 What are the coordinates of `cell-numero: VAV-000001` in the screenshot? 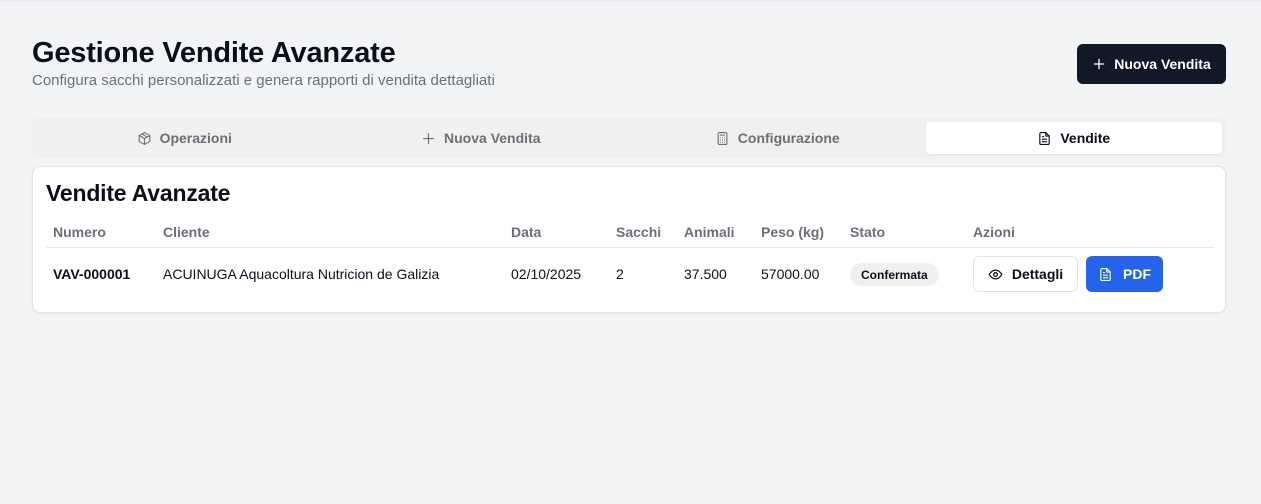 It's located at (92, 274).